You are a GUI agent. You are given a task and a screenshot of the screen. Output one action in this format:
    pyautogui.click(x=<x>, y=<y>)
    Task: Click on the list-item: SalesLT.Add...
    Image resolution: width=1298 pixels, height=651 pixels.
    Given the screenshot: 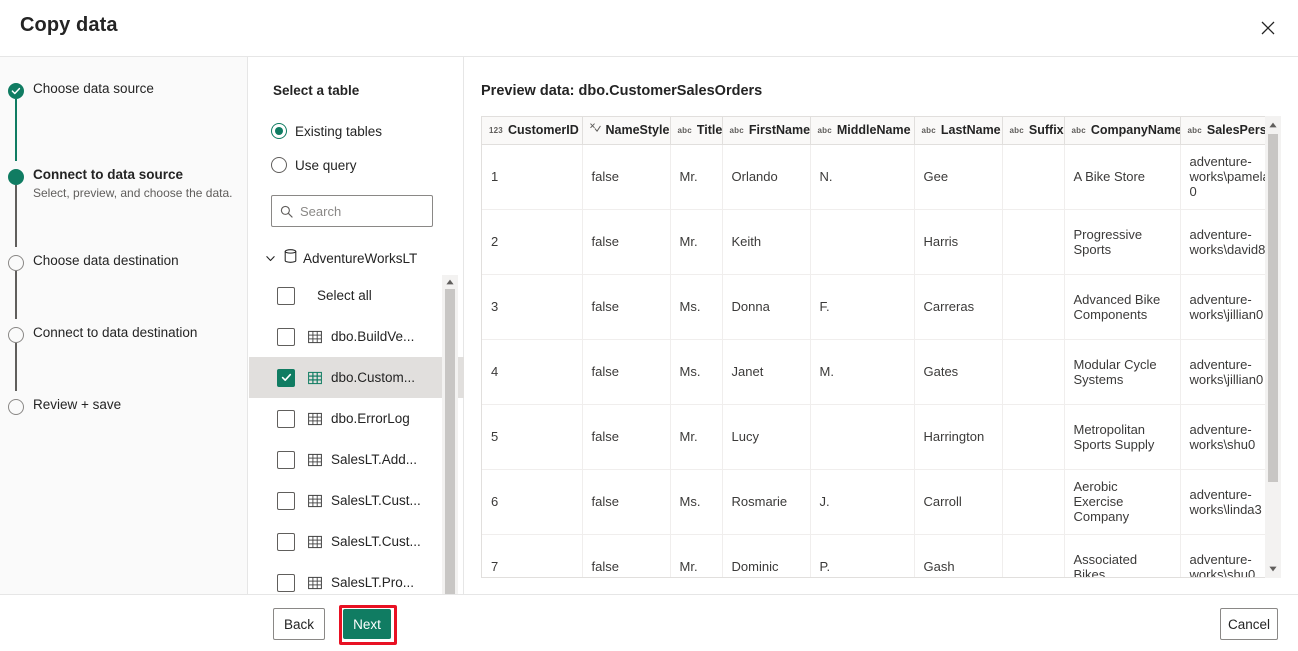 What is the action you would take?
    pyautogui.click(x=356, y=459)
    